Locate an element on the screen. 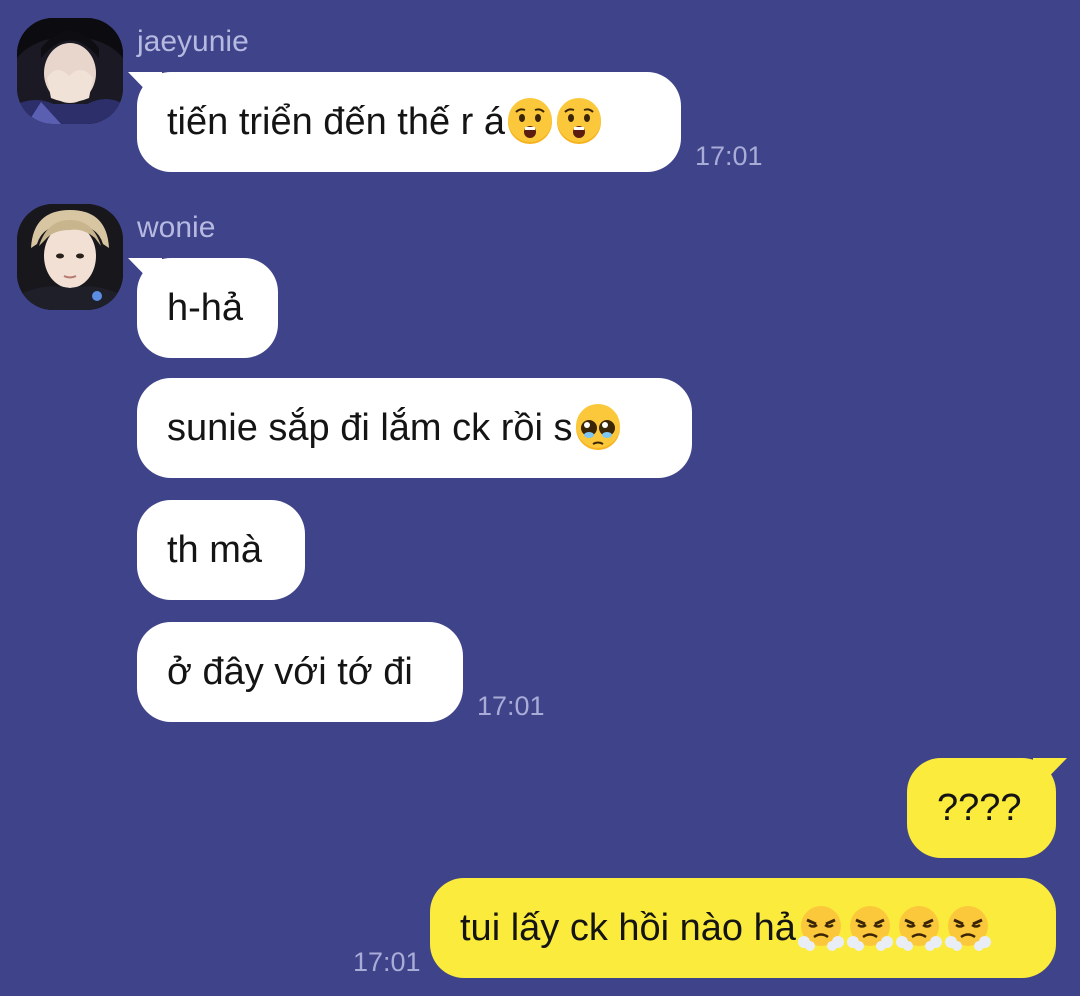 Image resolution: width=1080 pixels, height=996 pixels. message-bubble: ở đây với tớ đi is located at coordinates (300, 672).